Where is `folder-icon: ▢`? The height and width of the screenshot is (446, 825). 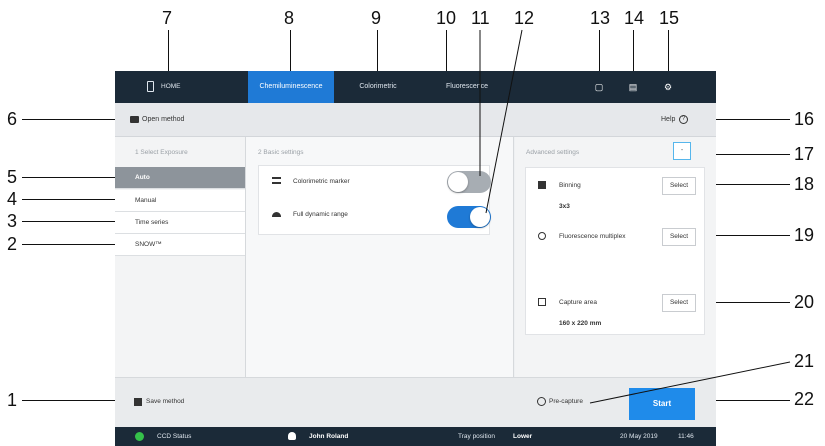 folder-icon: ▢ is located at coordinates (599, 87).